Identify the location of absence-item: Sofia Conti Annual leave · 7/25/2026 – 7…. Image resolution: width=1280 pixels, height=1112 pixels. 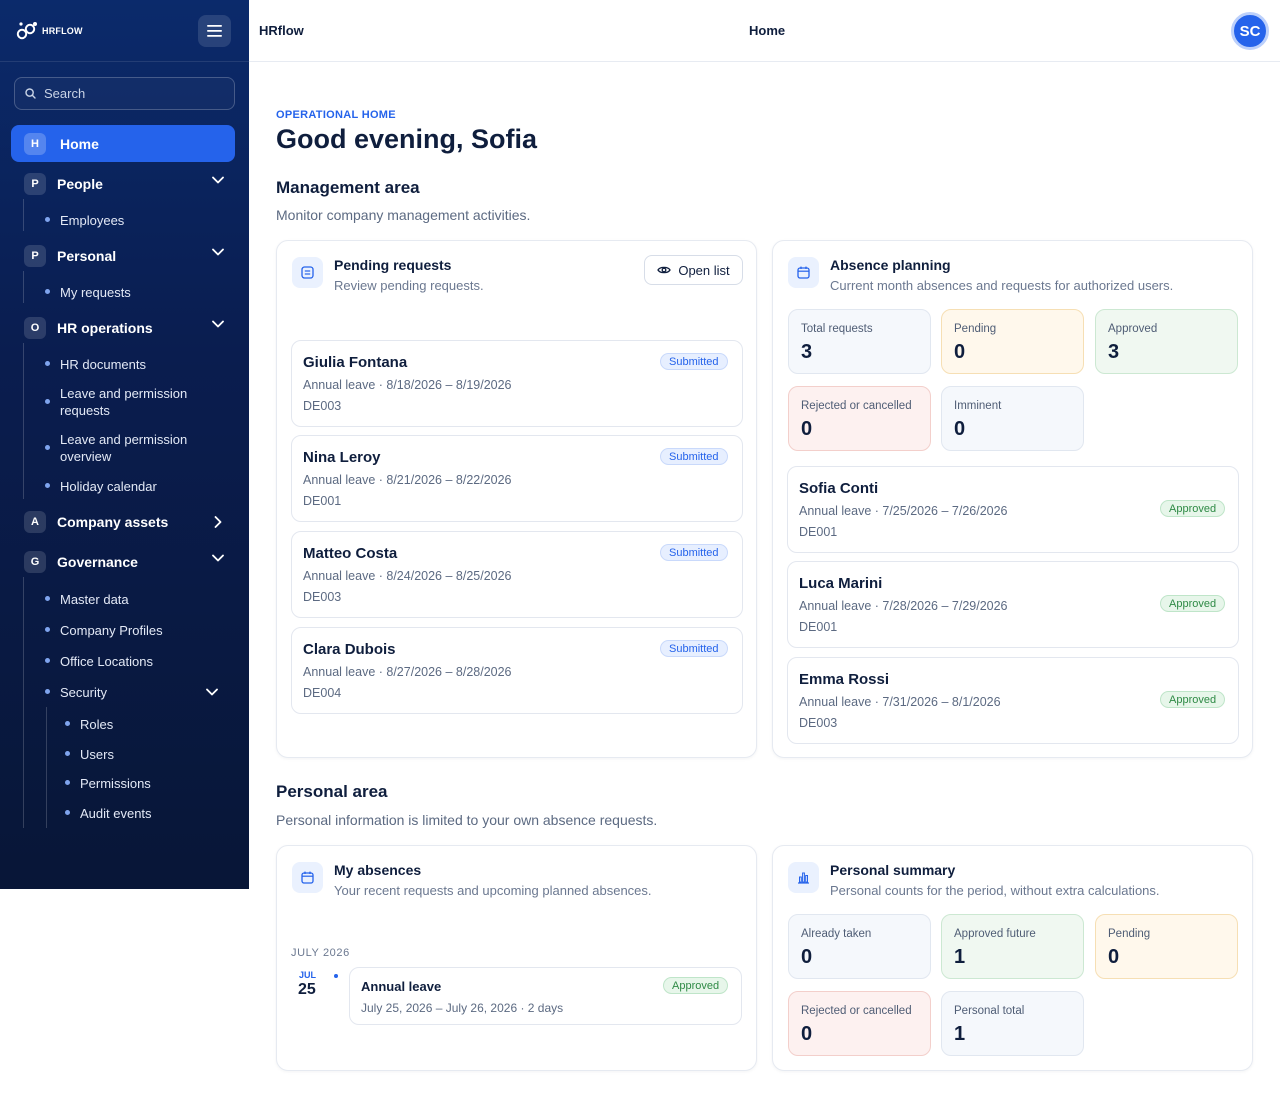
(1013, 509).